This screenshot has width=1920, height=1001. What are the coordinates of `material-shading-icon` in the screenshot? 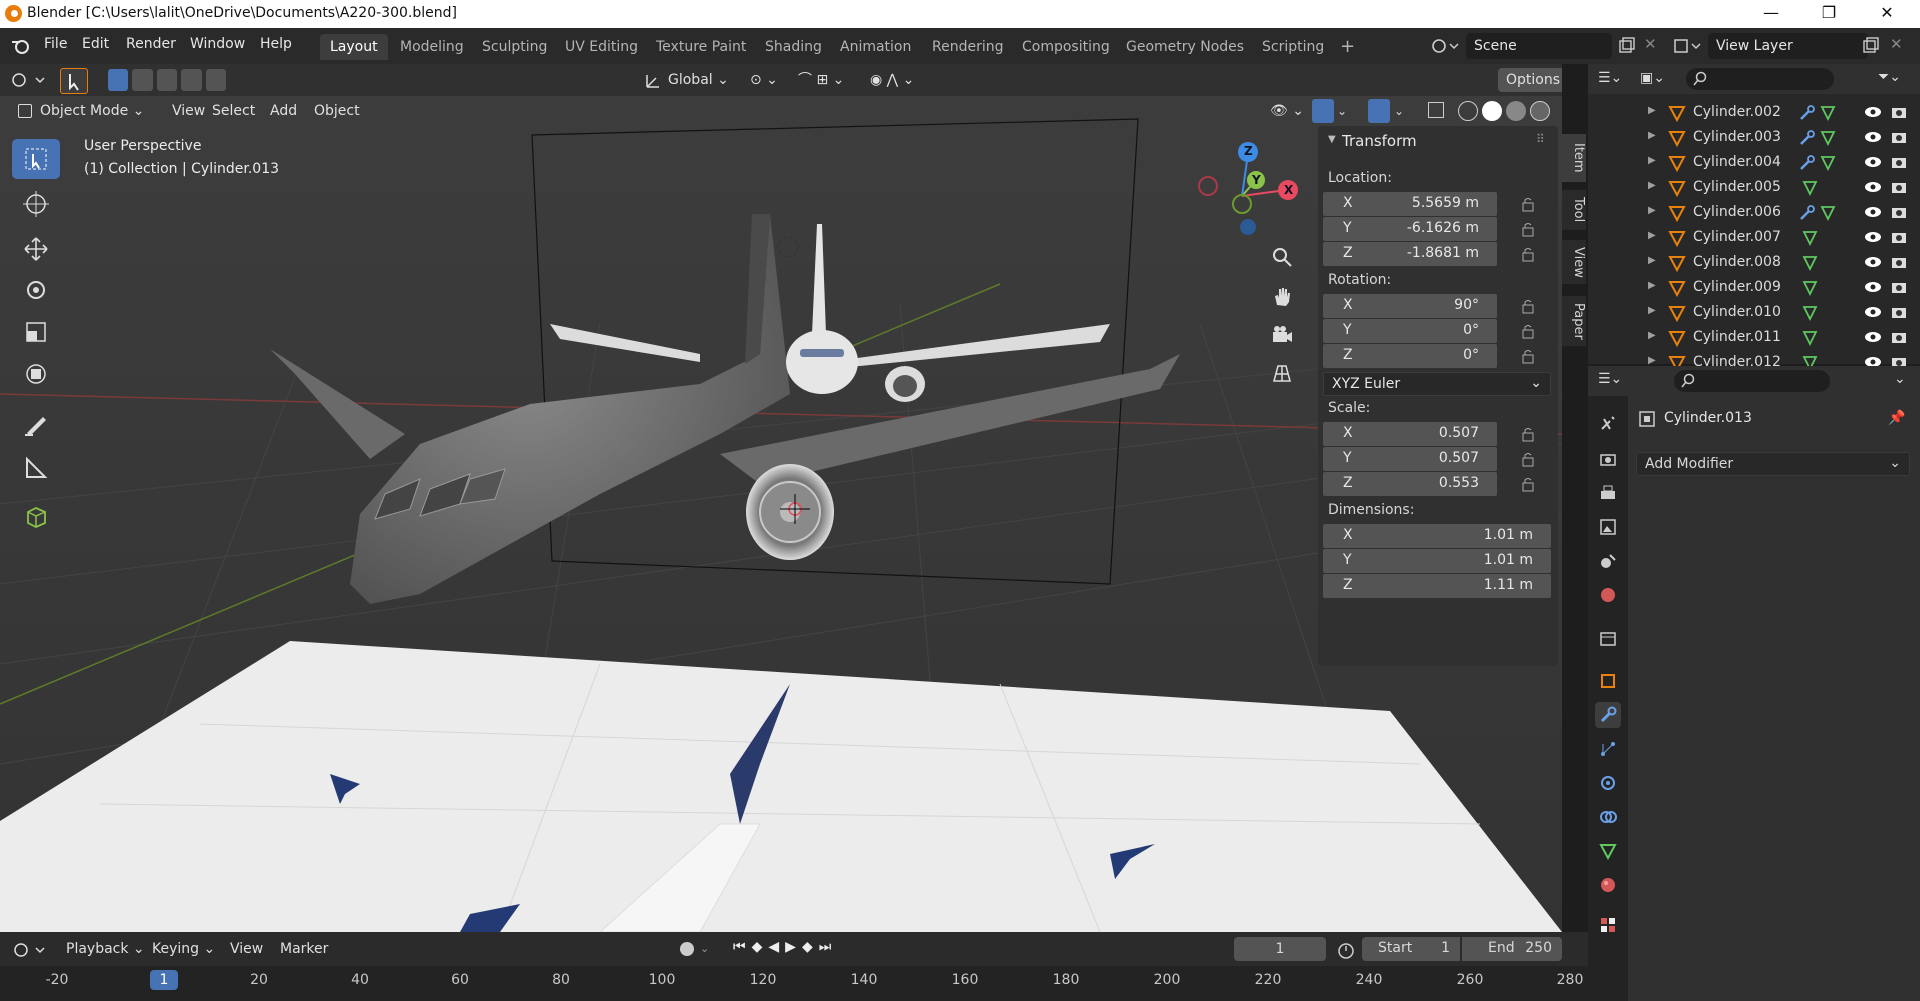 It's located at (1516, 111).